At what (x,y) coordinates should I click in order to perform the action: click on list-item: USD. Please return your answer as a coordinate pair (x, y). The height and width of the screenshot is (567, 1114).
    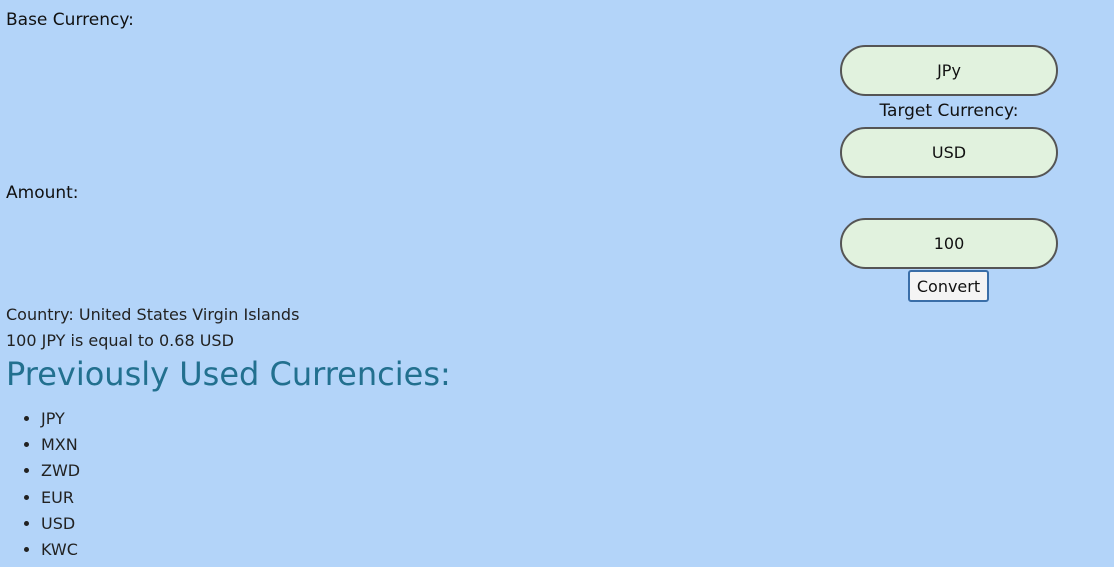
    Looking at the image, I should click on (60, 524).